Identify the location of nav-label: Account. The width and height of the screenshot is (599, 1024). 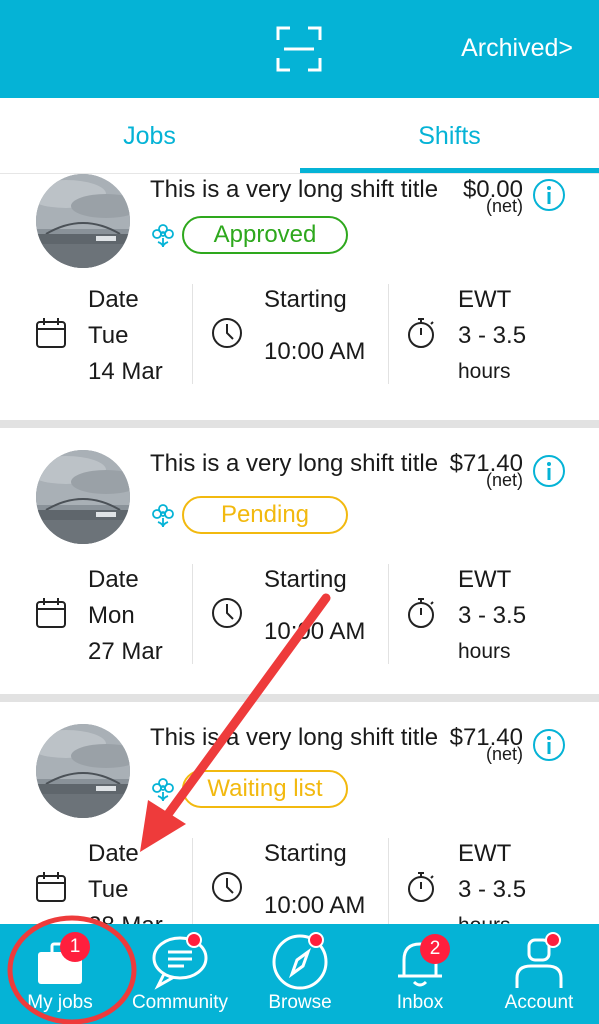
(539, 1002).